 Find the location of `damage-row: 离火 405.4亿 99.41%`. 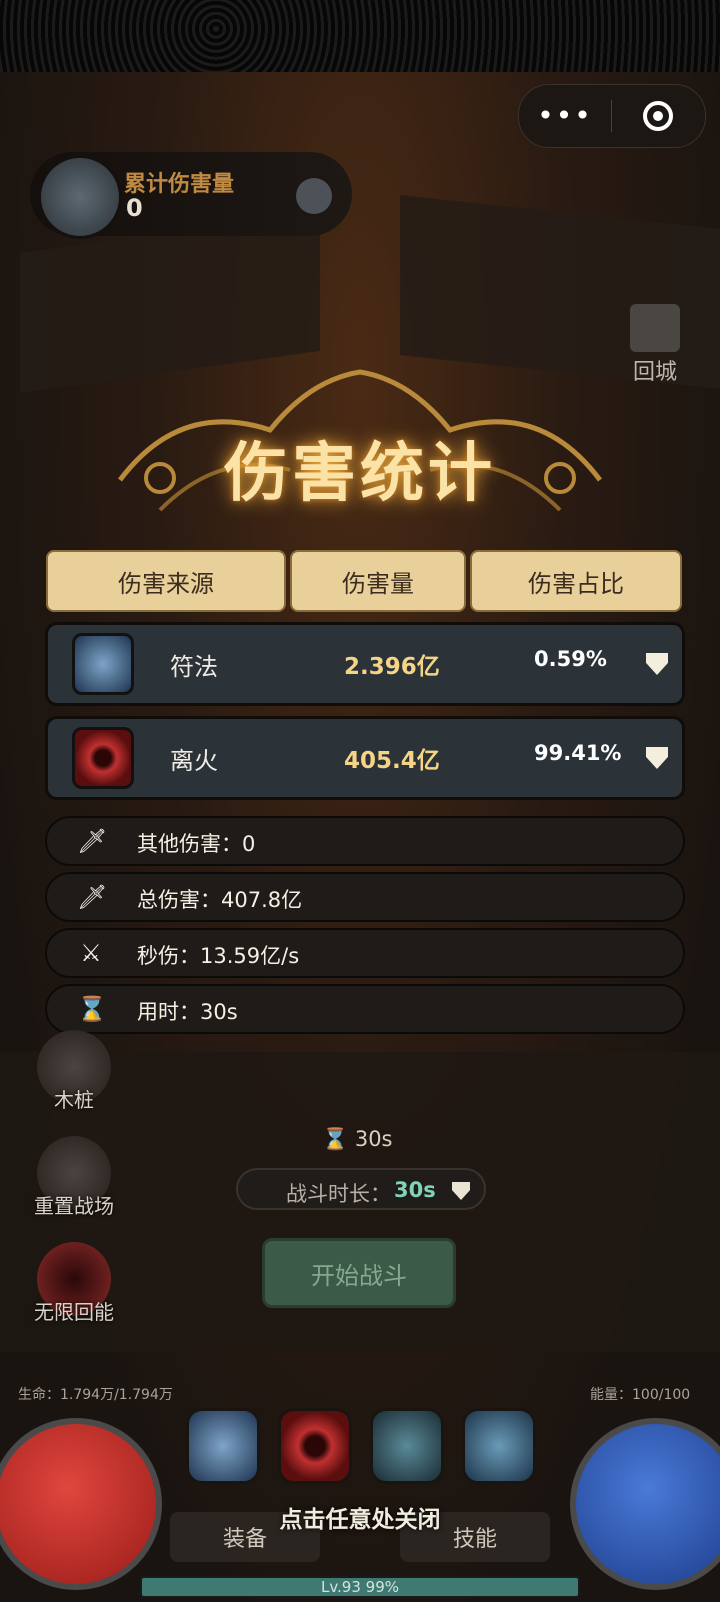

damage-row: 离火 405.4亿 99.41% is located at coordinates (365, 758).